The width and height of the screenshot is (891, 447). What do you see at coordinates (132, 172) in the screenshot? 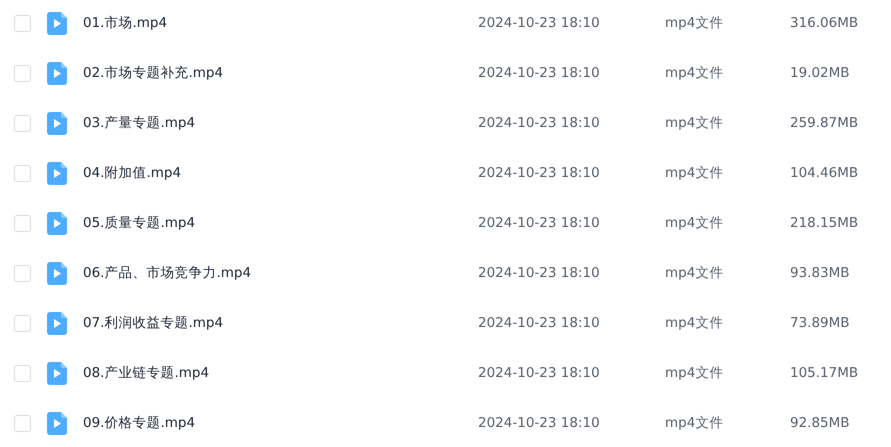
I see `file-name: 04.附加值.mp4` at bounding box center [132, 172].